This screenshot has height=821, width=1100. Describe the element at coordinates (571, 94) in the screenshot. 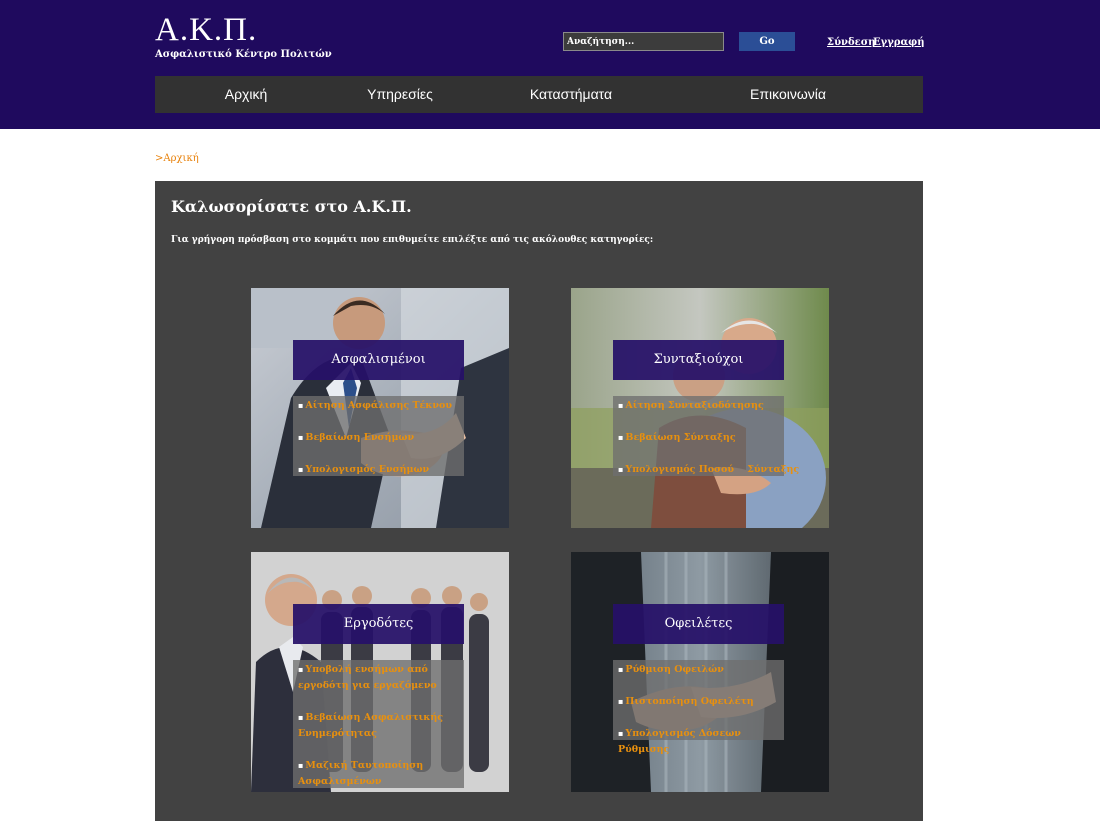

I see `nav-item-stores: Καταστήματα` at that location.